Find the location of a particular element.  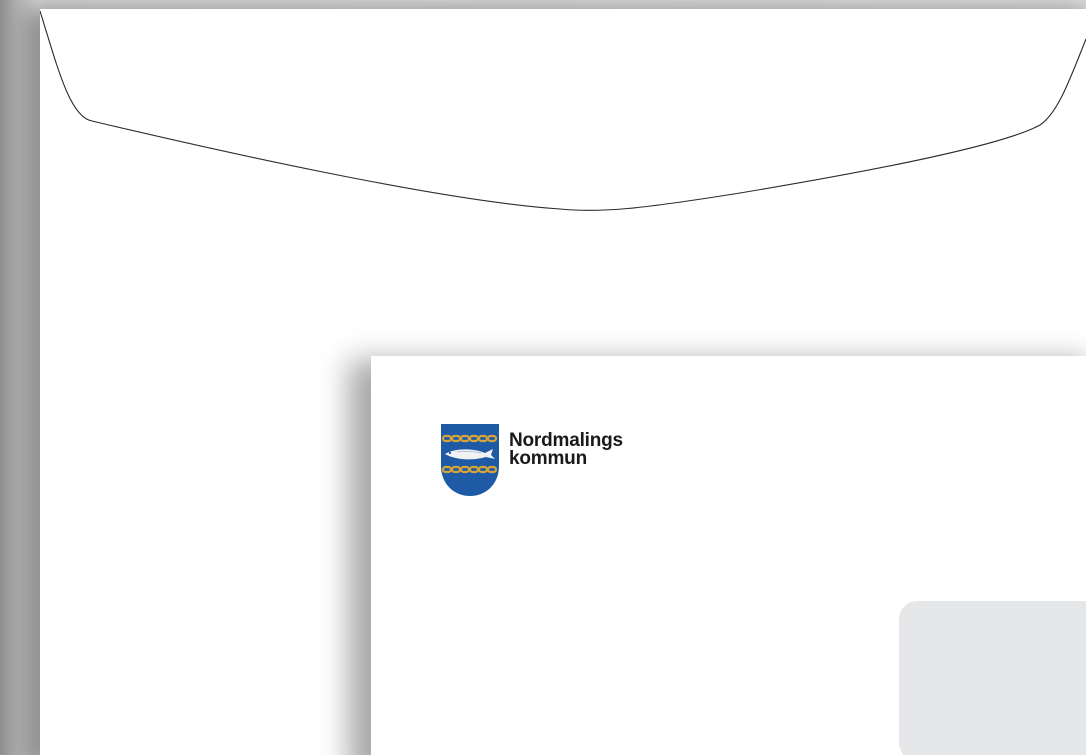

brand-wordmark: Nordmalings kommun is located at coordinates (566, 450).